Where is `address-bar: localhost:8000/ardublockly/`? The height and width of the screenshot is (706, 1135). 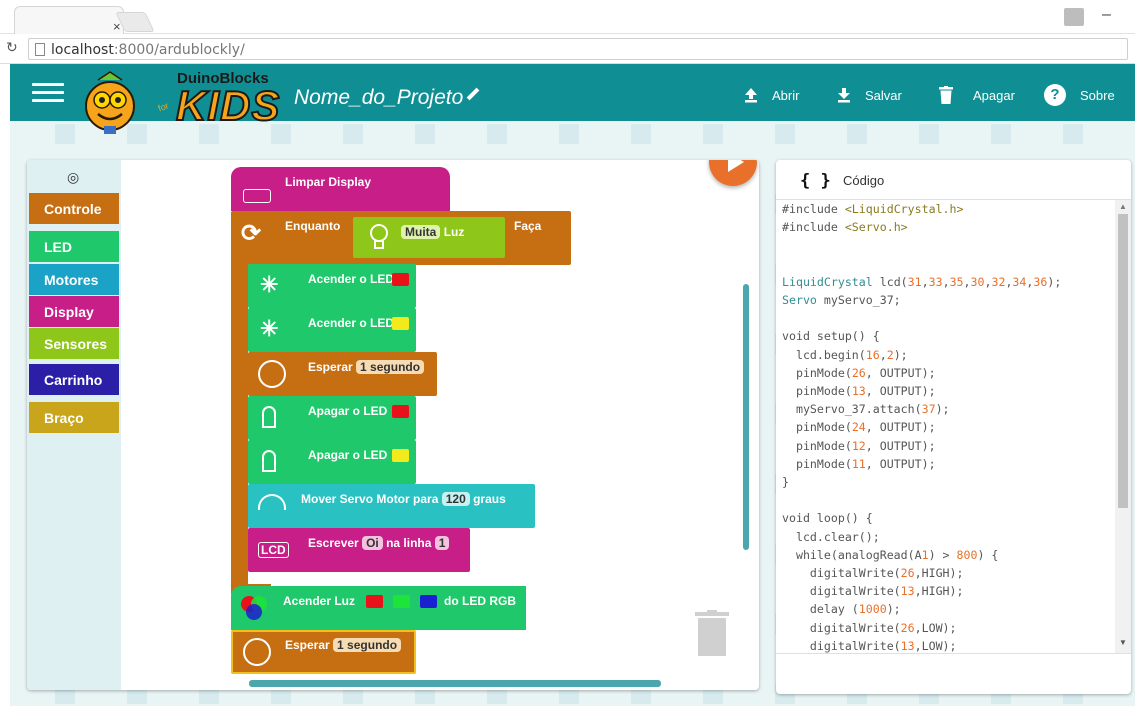
address-bar: localhost:8000/ardublockly/ is located at coordinates (578, 49).